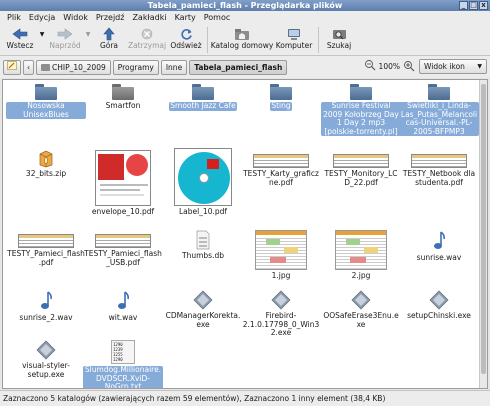 The width and height of the screenshot is (490, 406). What do you see at coordinates (483, 229) in the screenshot?
I see `scrollbar-thumb` at bounding box center [483, 229].